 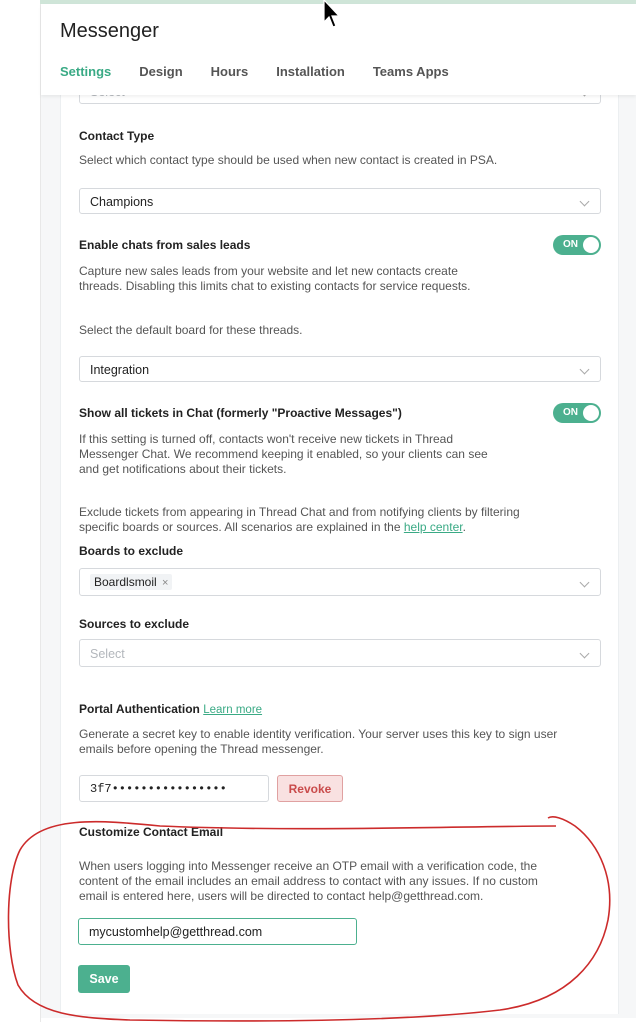 I want to click on boards-exclude-label: Boards to exclude, so click(x=131, y=551).